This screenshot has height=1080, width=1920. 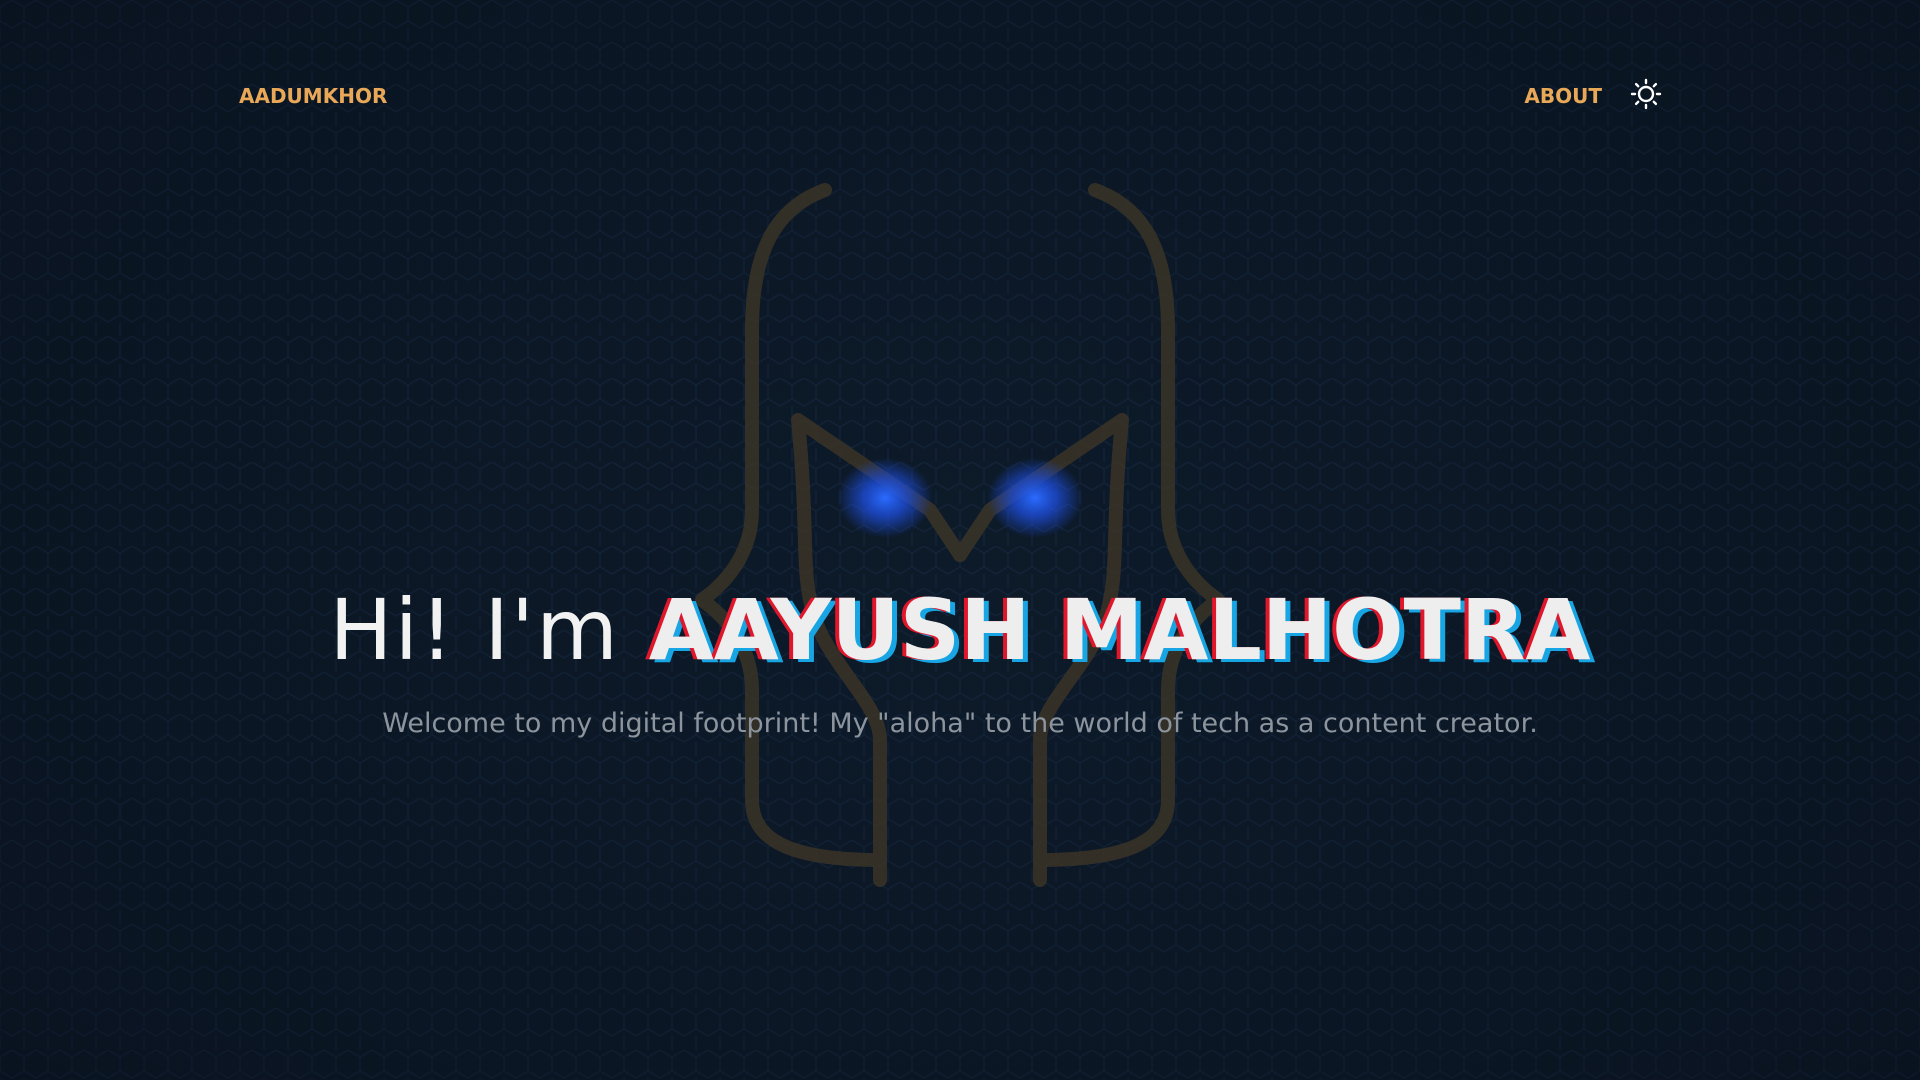 What do you see at coordinates (1563, 96) in the screenshot?
I see `nav-about-link: ABOUT` at bounding box center [1563, 96].